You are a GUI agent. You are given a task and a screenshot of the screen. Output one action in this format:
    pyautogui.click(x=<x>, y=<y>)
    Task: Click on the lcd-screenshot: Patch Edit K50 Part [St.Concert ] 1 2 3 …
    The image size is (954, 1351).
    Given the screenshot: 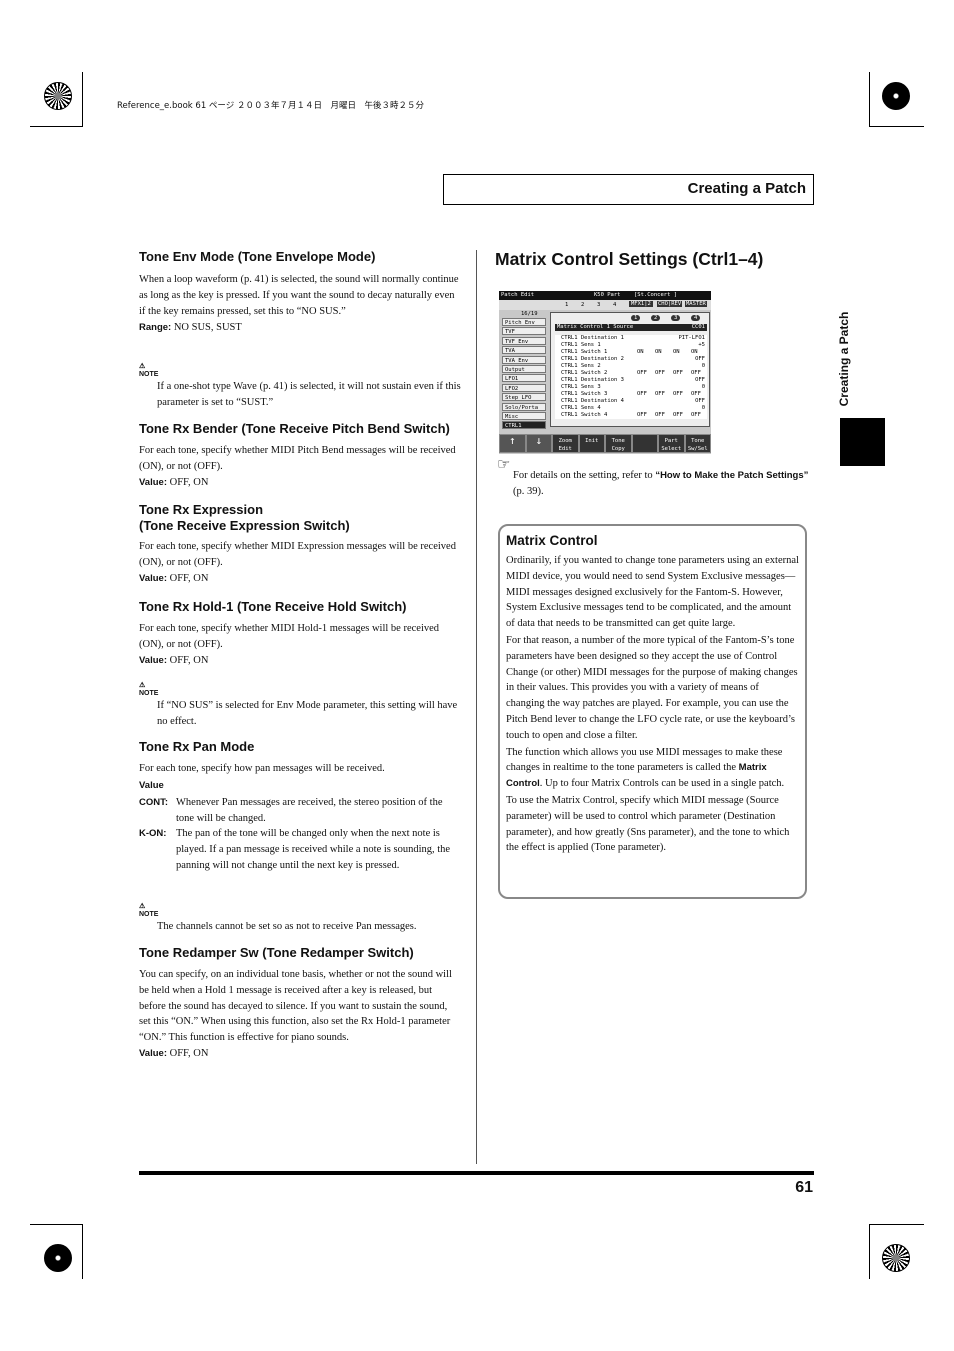 What is the action you would take?
    pyautogui.click(x=605, y=372)
    